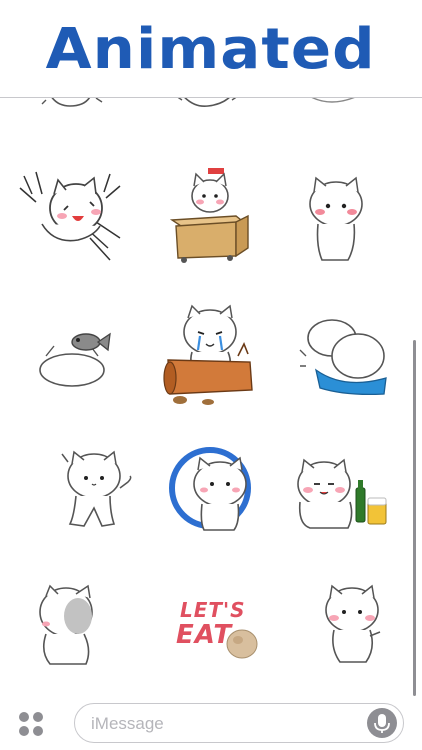 This screenshot has height=750, width=422. What do you see at coordinates (239, 723) in the screenshot?
I see `imessage-input: iMessage` at bounding box center [239, 723].